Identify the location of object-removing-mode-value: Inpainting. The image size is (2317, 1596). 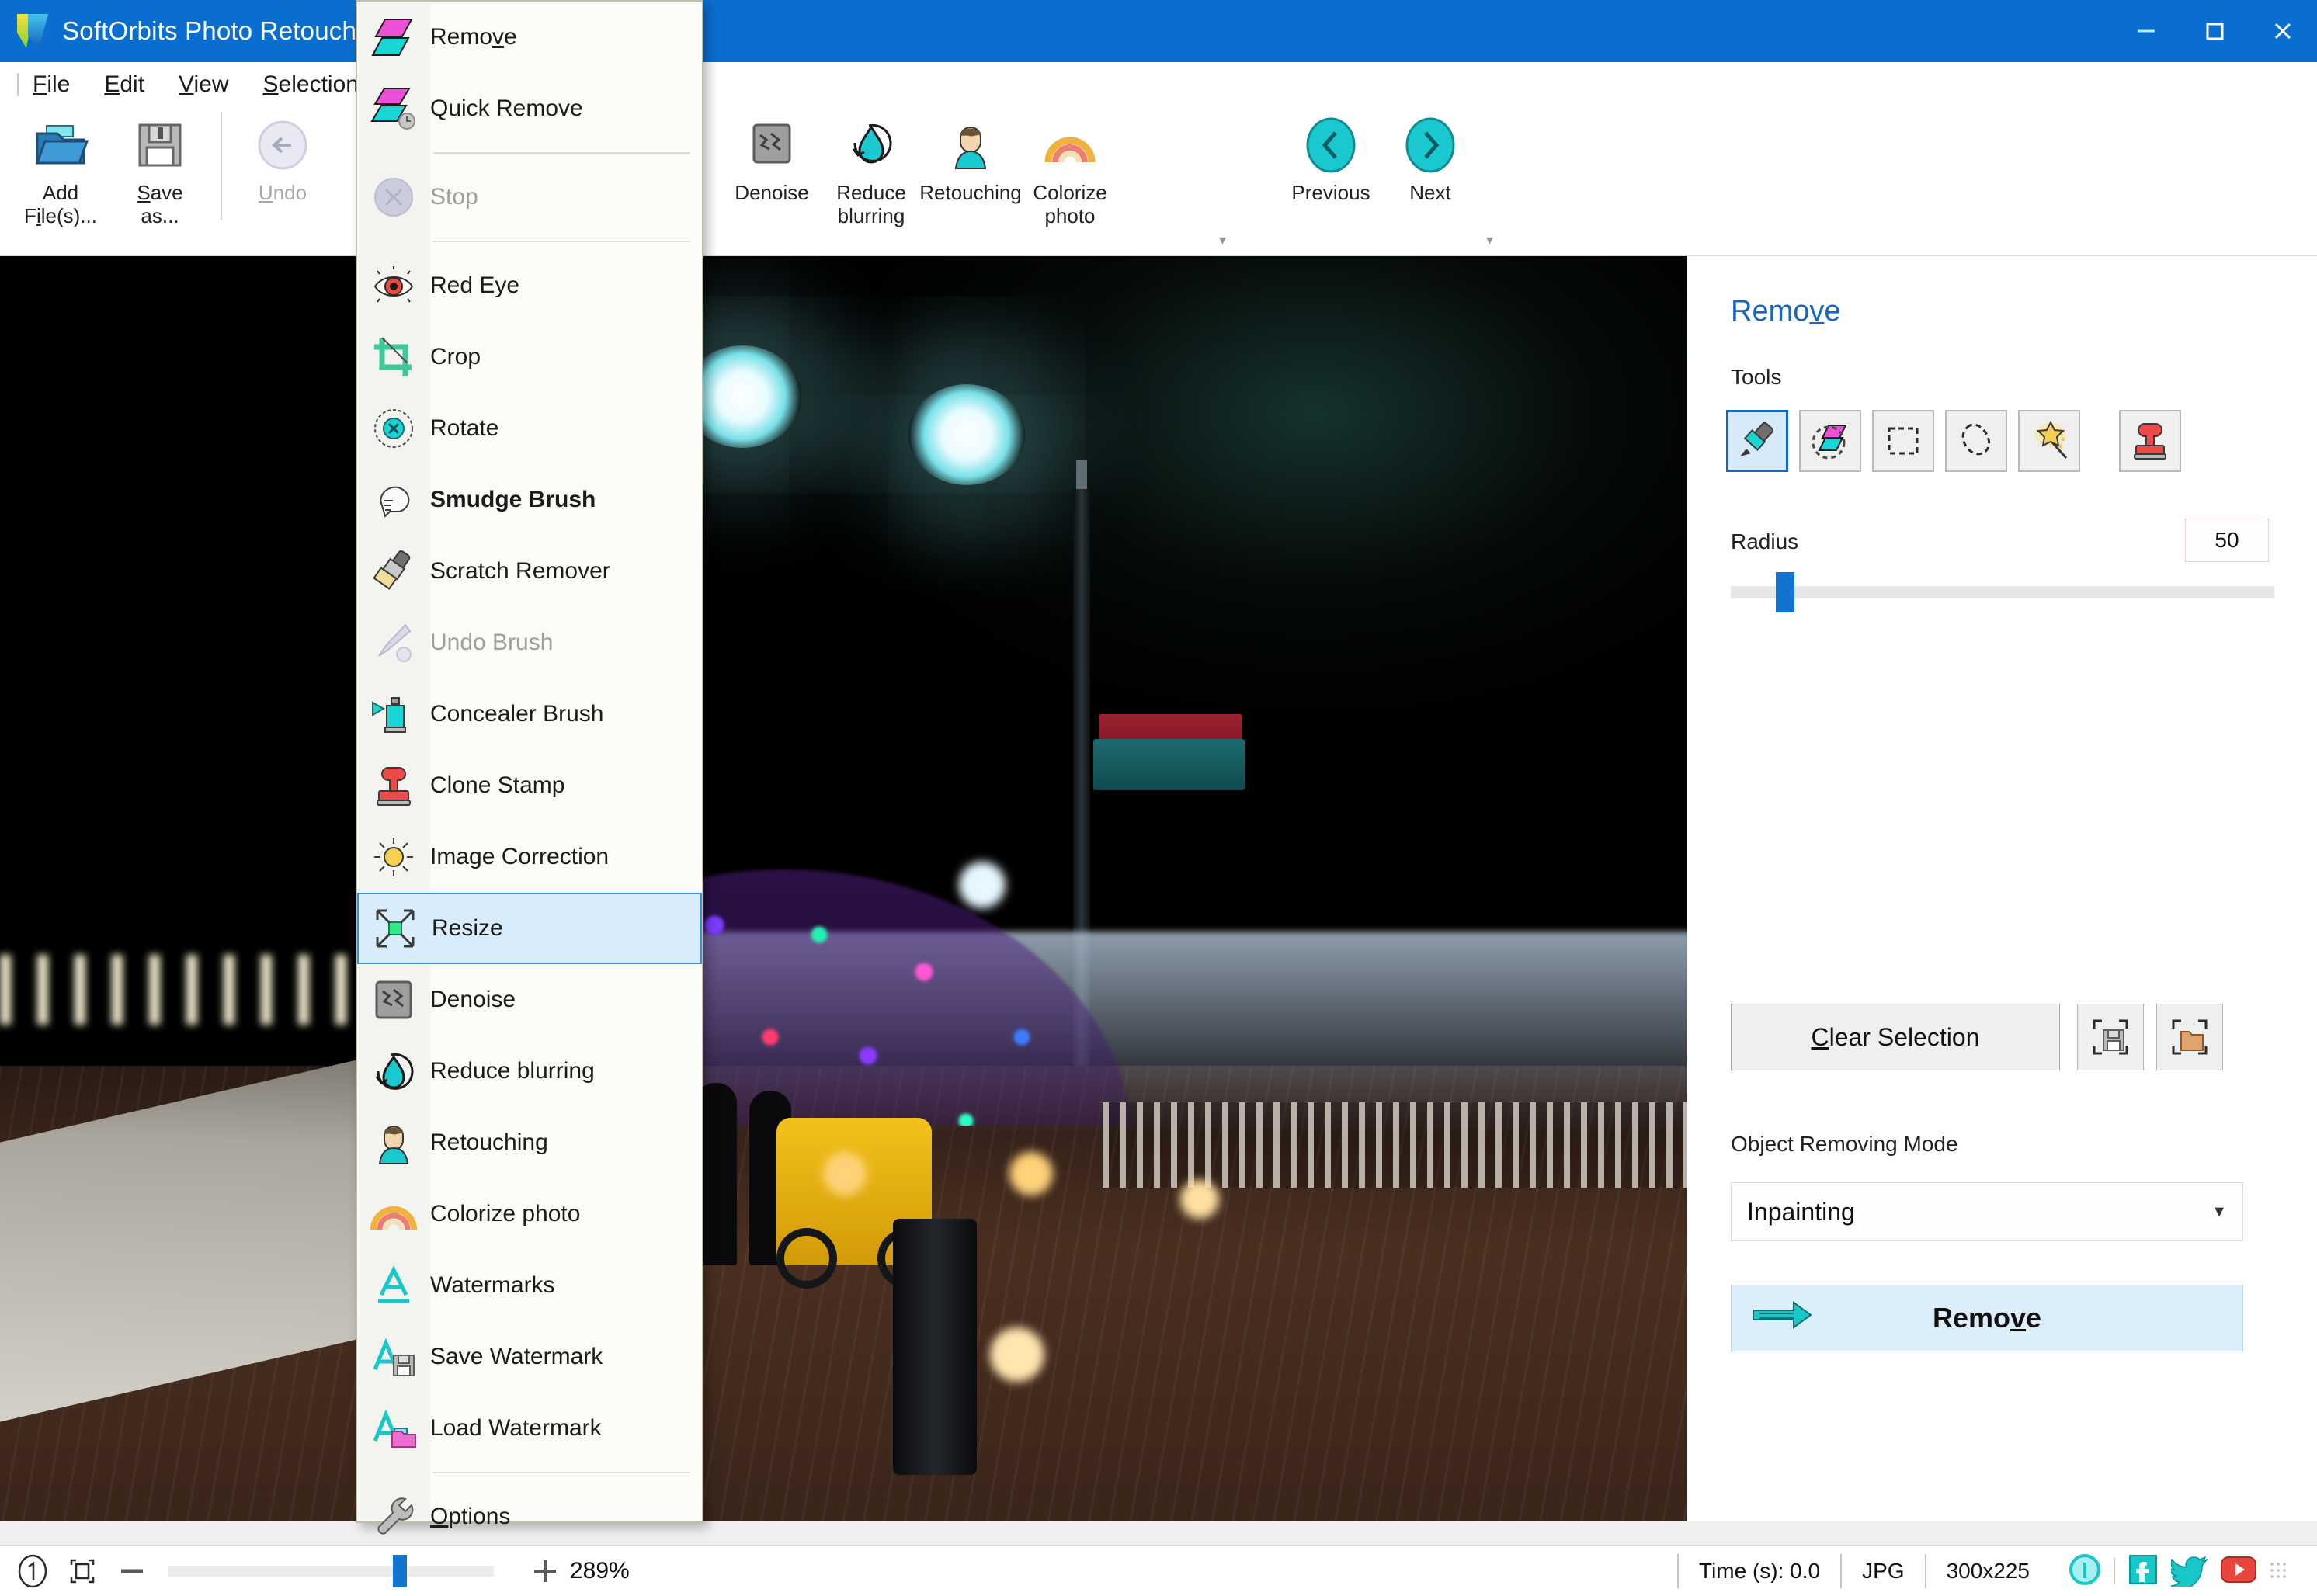
(1801, 1212).